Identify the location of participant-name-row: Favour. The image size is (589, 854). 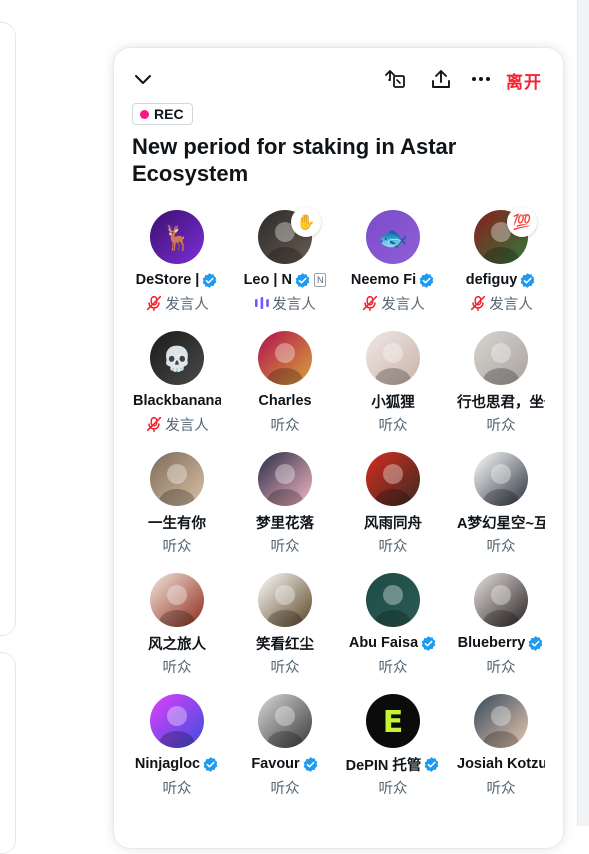
(285, 764).